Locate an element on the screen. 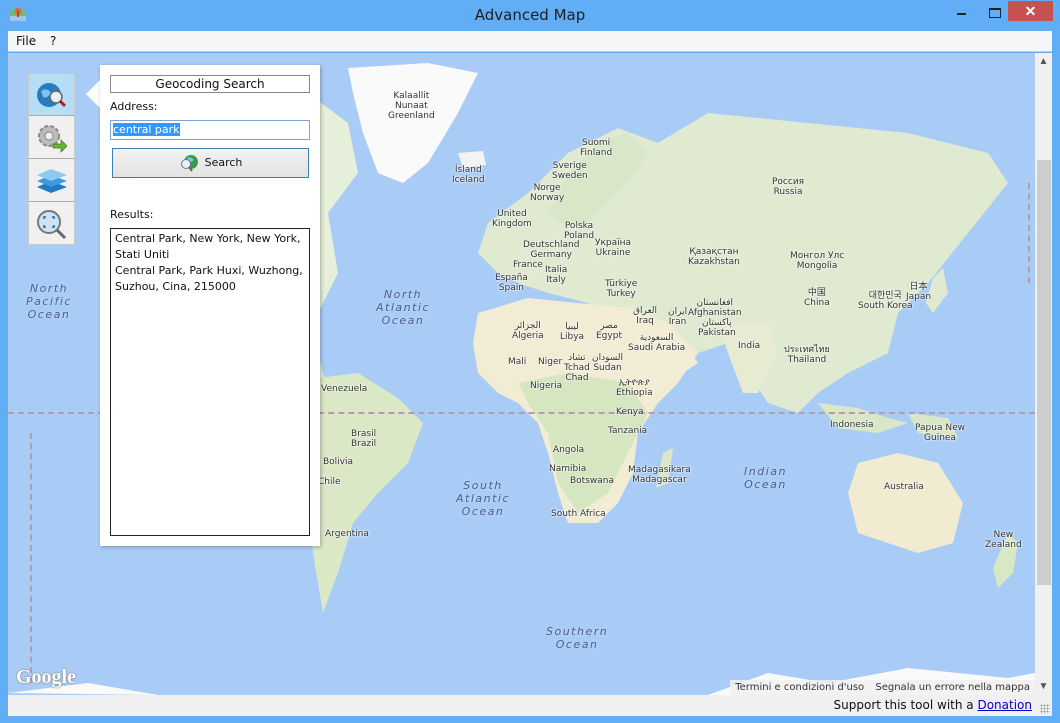  label-mongolia: Монгол Улс Mongolia is located at coordinates (817, 261).